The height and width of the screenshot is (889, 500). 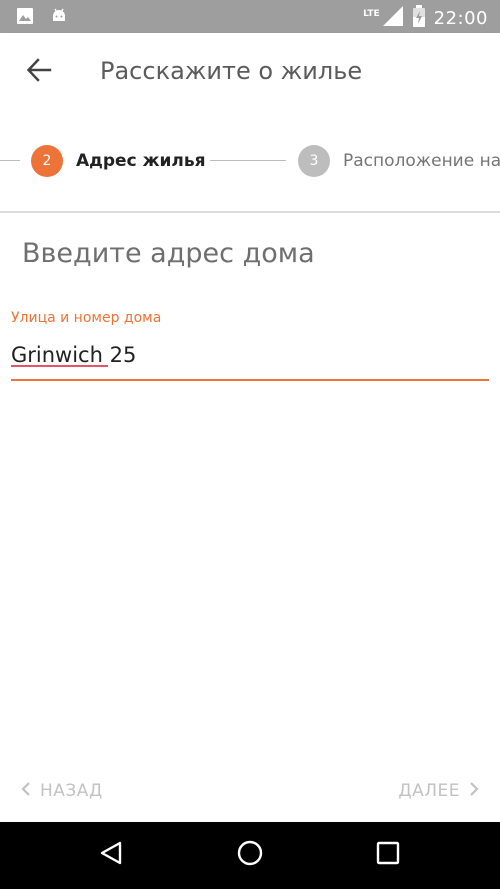 I want to click on nav-home-button, so click(x=250, y=855).